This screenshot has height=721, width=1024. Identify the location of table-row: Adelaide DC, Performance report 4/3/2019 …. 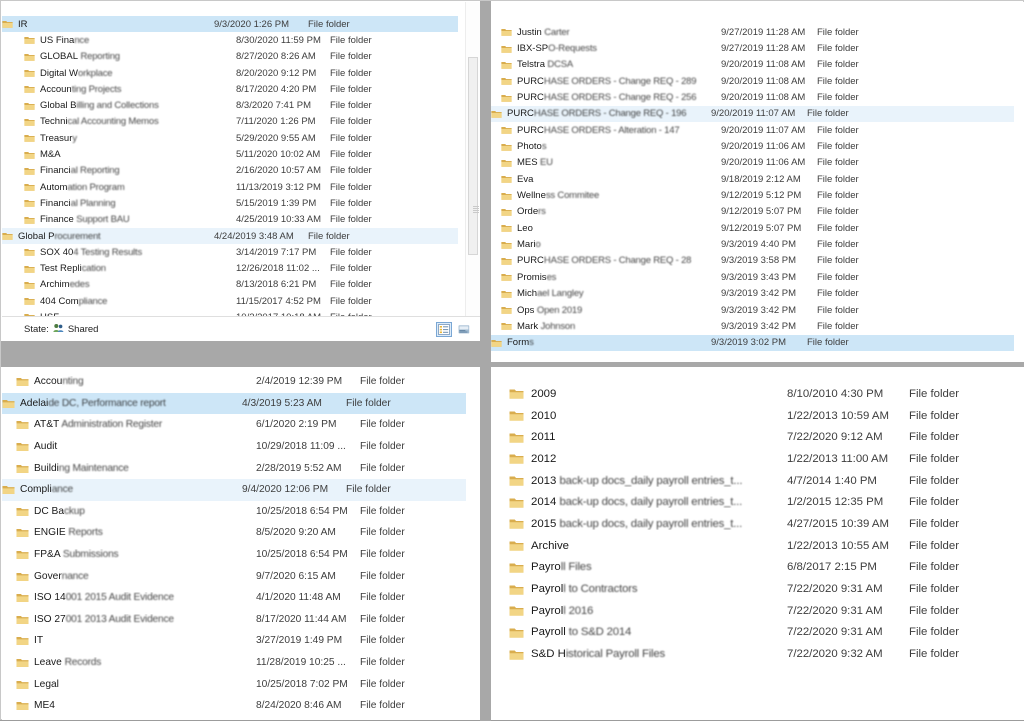
(234, 403).